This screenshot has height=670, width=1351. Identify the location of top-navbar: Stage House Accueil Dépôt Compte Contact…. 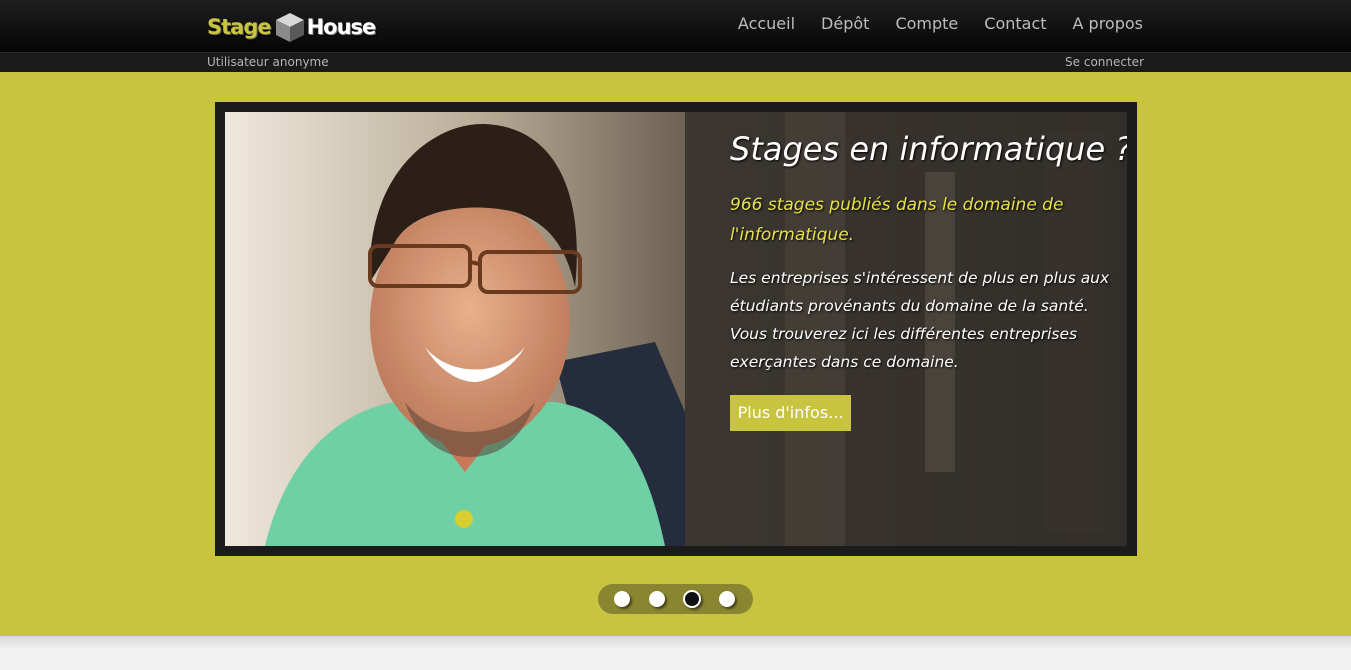
(675, 26).